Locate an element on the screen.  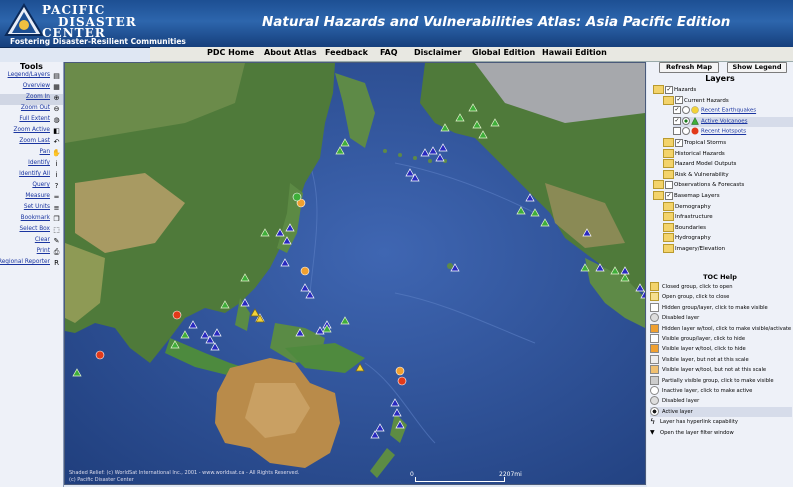
tool-label: Query is located at coordinates (41, 185).